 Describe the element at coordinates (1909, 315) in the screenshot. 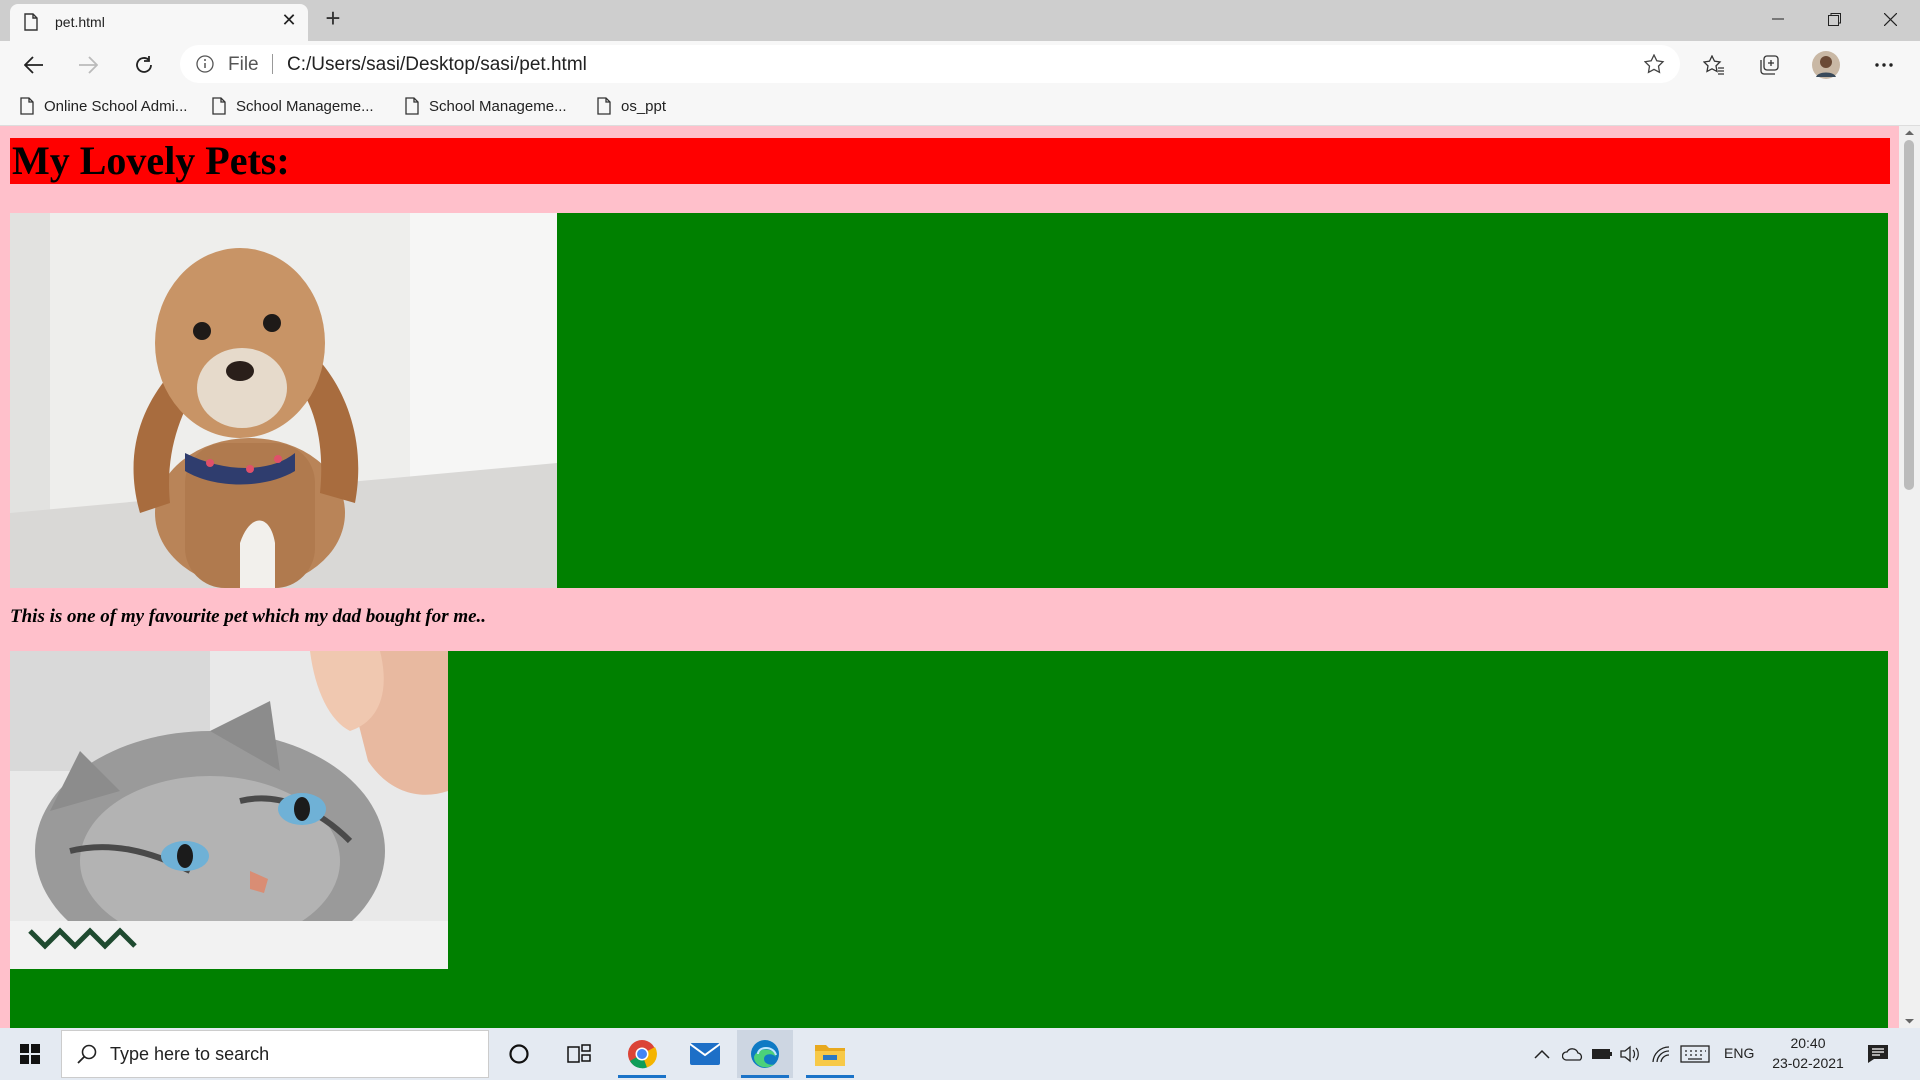

I see `scroll-thumb` at that location.